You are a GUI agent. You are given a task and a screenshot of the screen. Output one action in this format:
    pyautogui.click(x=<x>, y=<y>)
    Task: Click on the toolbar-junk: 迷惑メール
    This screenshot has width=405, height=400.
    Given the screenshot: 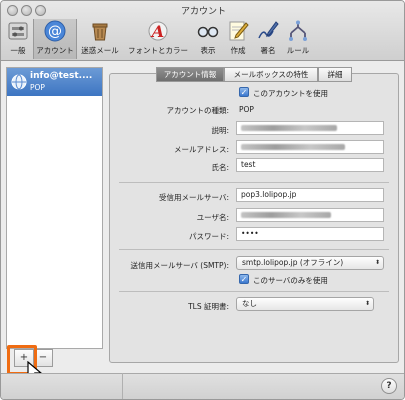 What is the action you would take?
    pyautogui.click(x=100, y=39)
    